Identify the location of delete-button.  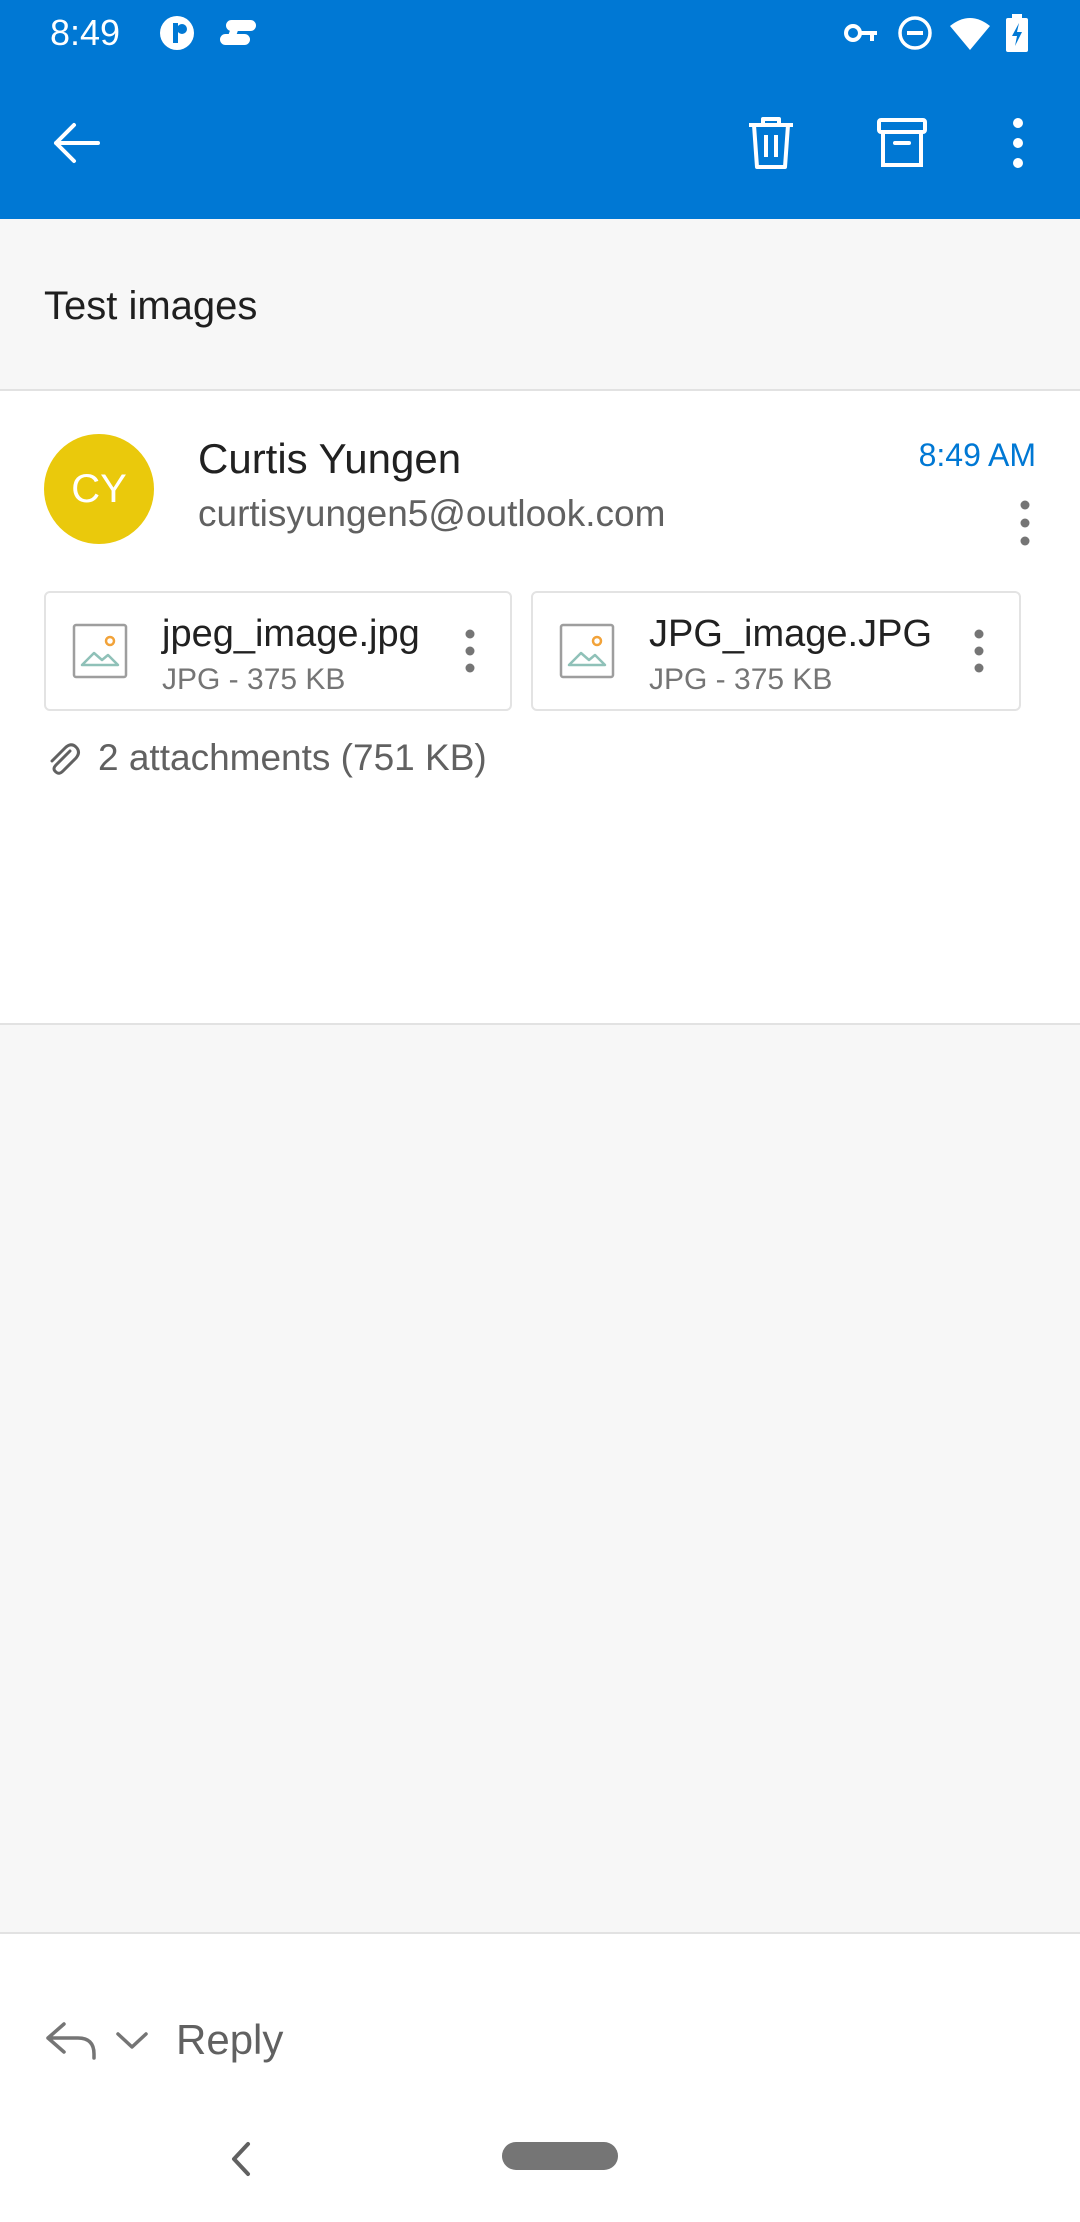
(771, 143).